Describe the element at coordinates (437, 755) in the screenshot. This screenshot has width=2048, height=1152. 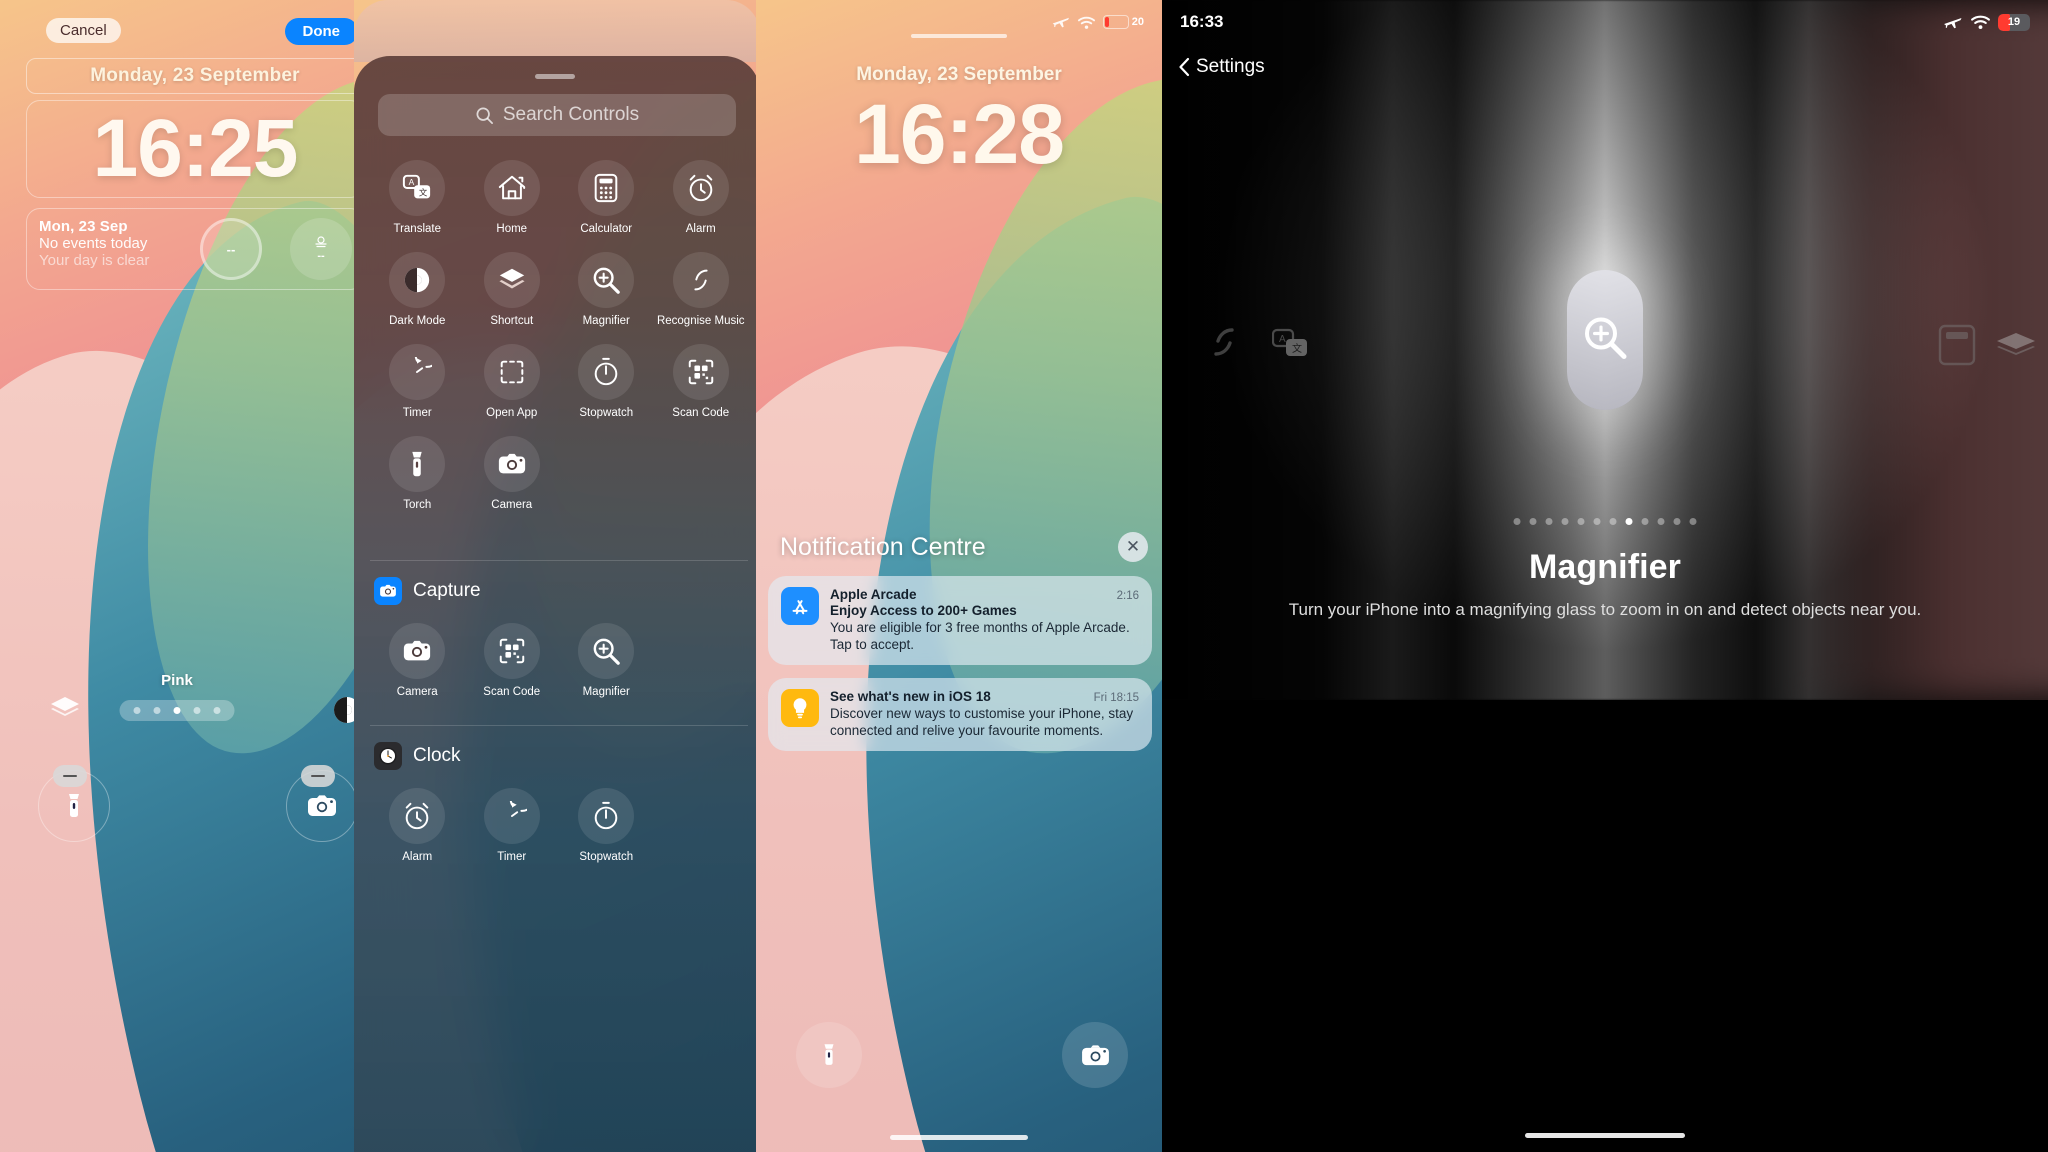
I see `section-title: Clock` at that location.